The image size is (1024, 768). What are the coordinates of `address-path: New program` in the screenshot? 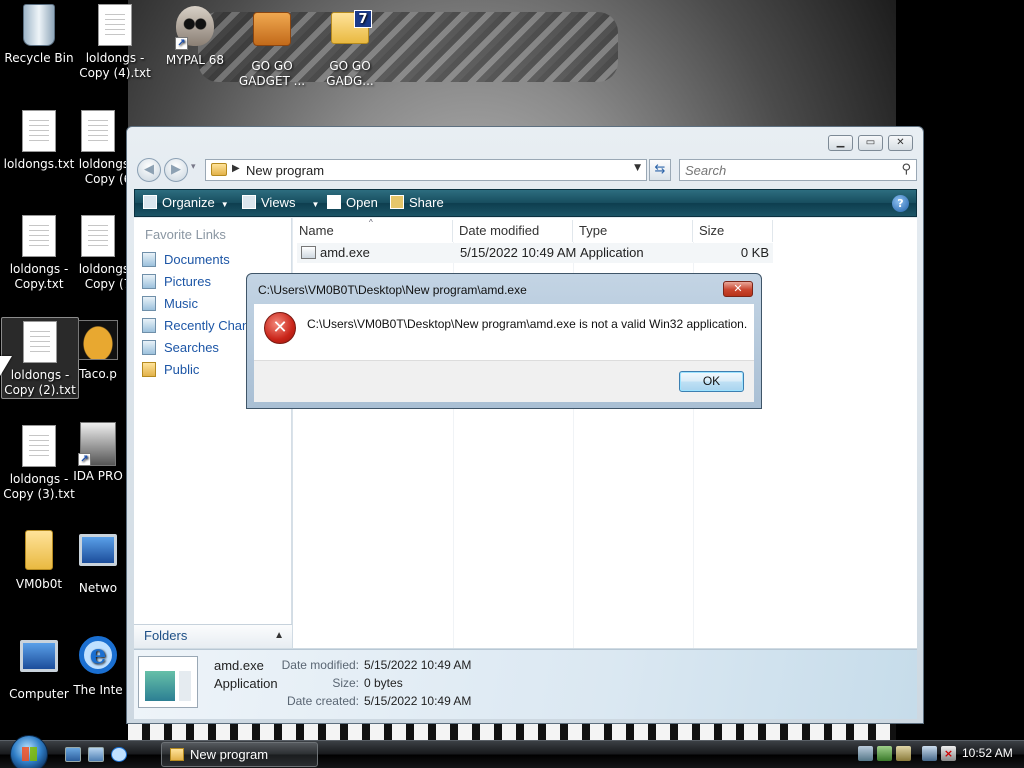 It's located at (285, 170).